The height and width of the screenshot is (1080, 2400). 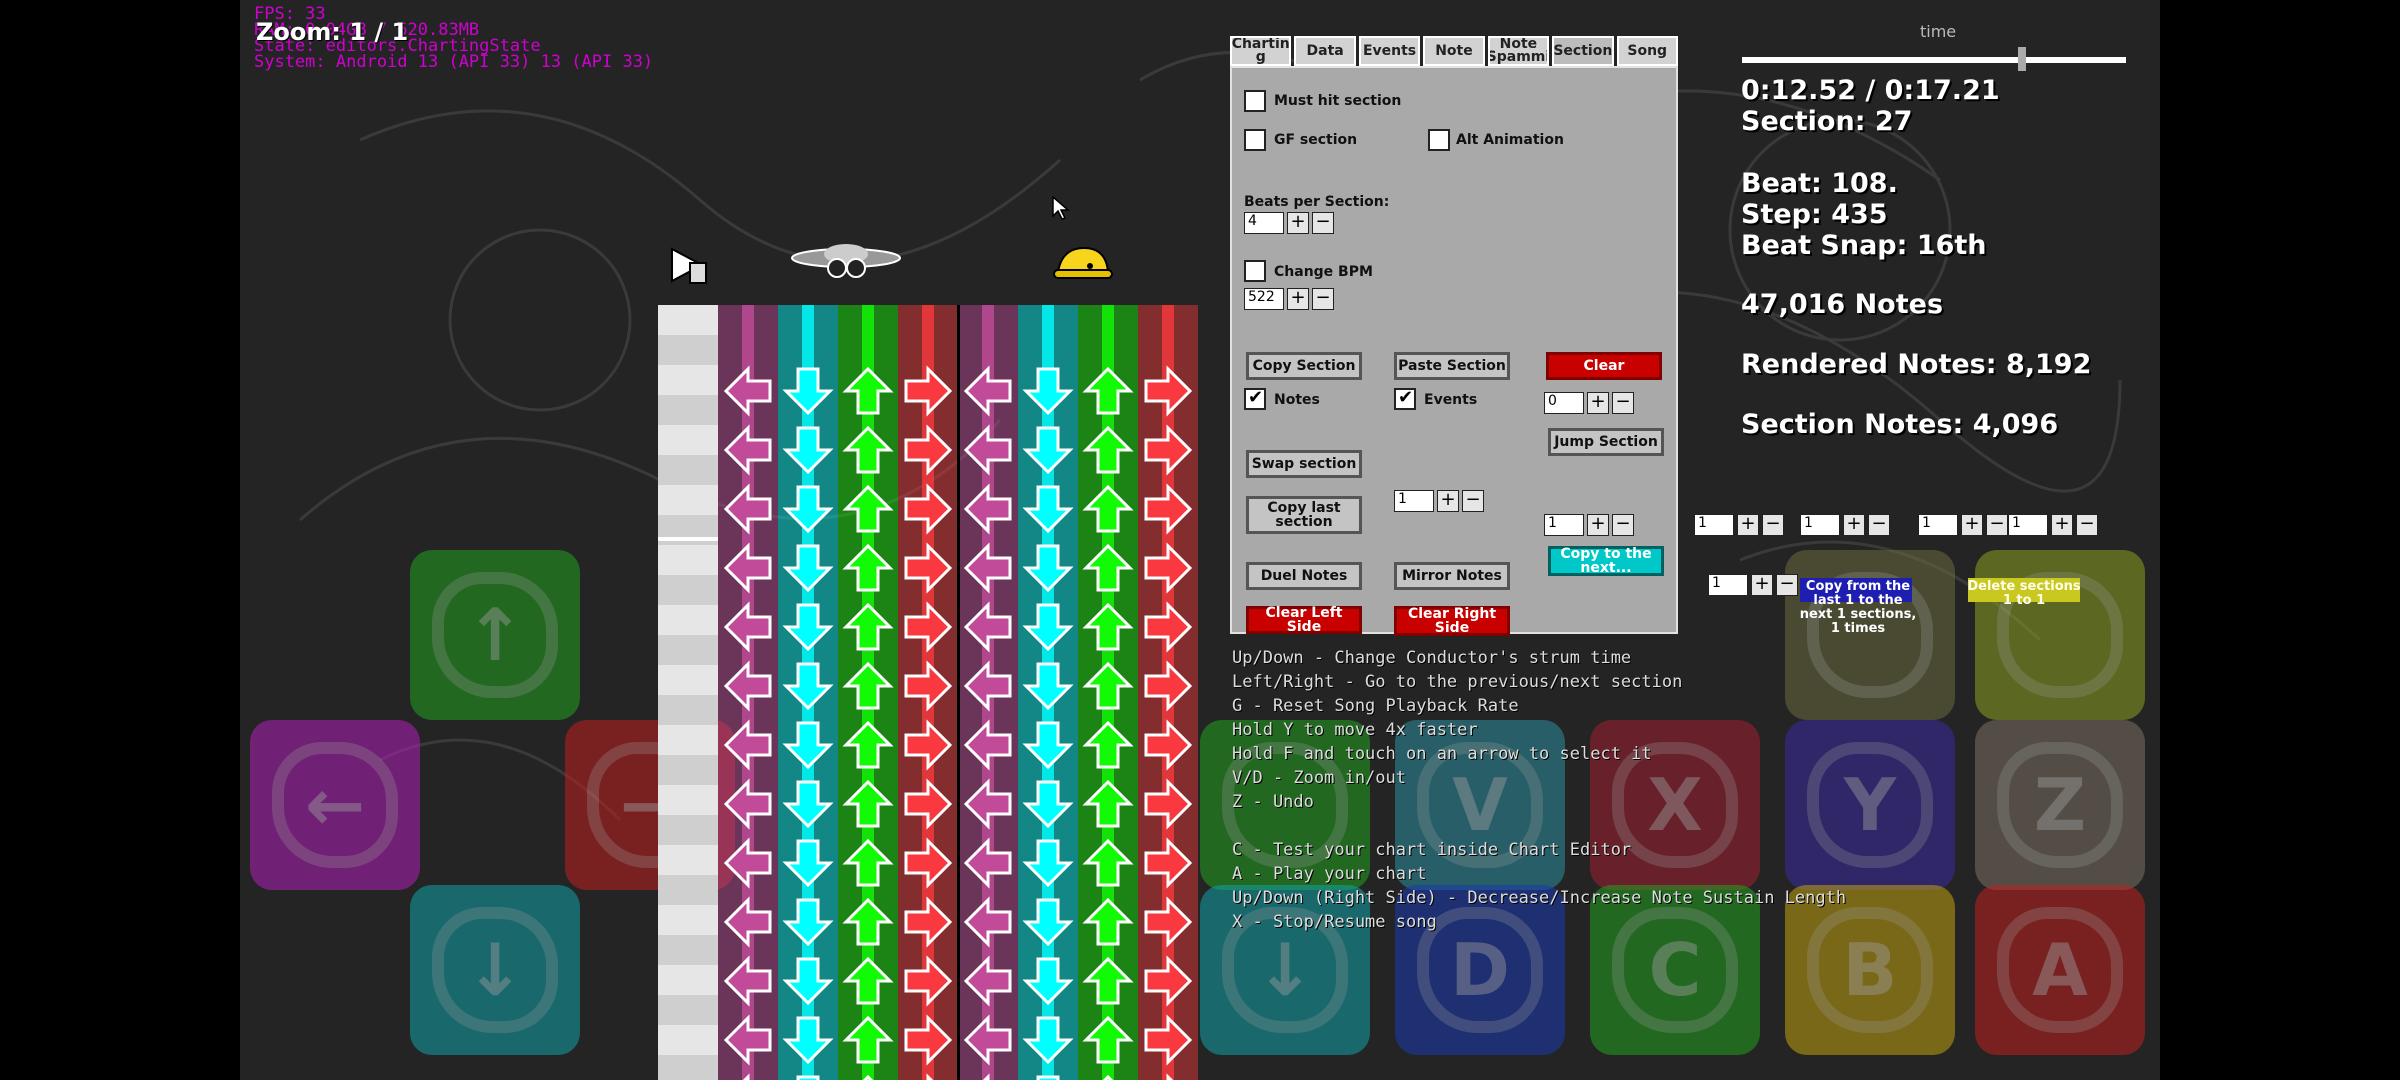 What do you see at coordinates (1375, 706) in the screenshot?
I see `help-line: G - Reset Song Playback Rate` at bounding box center [1375, 706].